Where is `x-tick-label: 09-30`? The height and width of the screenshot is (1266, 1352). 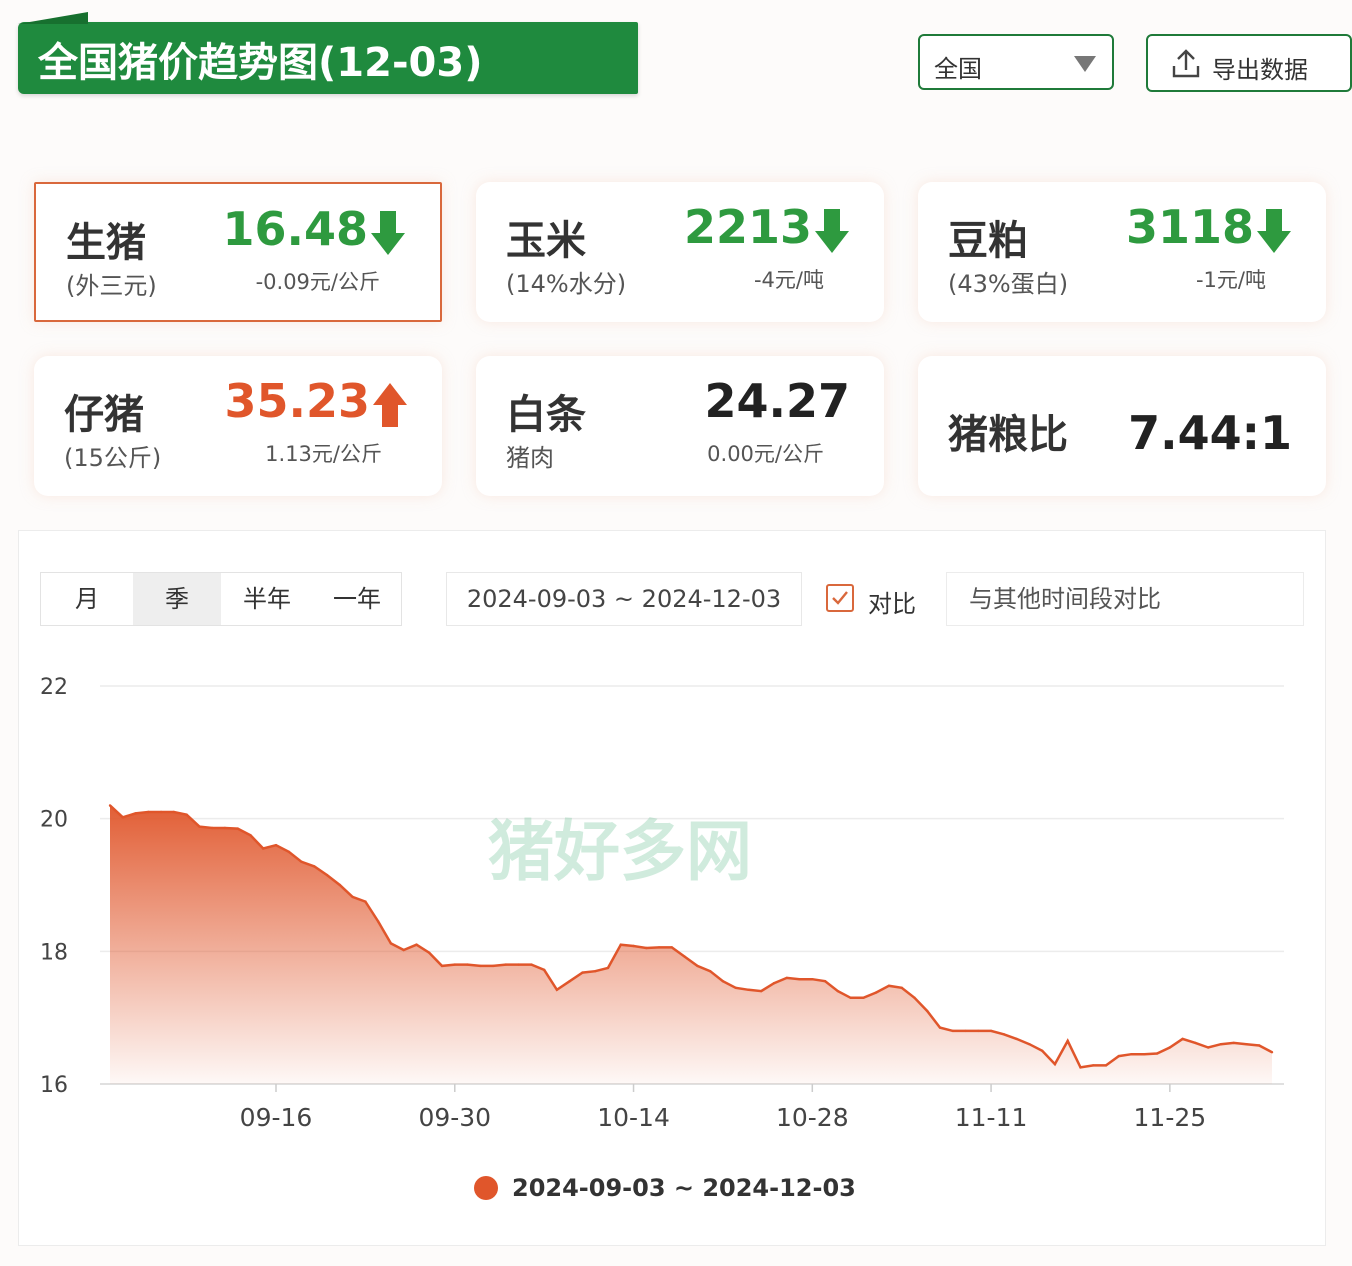
x-tick-label: 09-30 is located at coordinates (454, 1117).